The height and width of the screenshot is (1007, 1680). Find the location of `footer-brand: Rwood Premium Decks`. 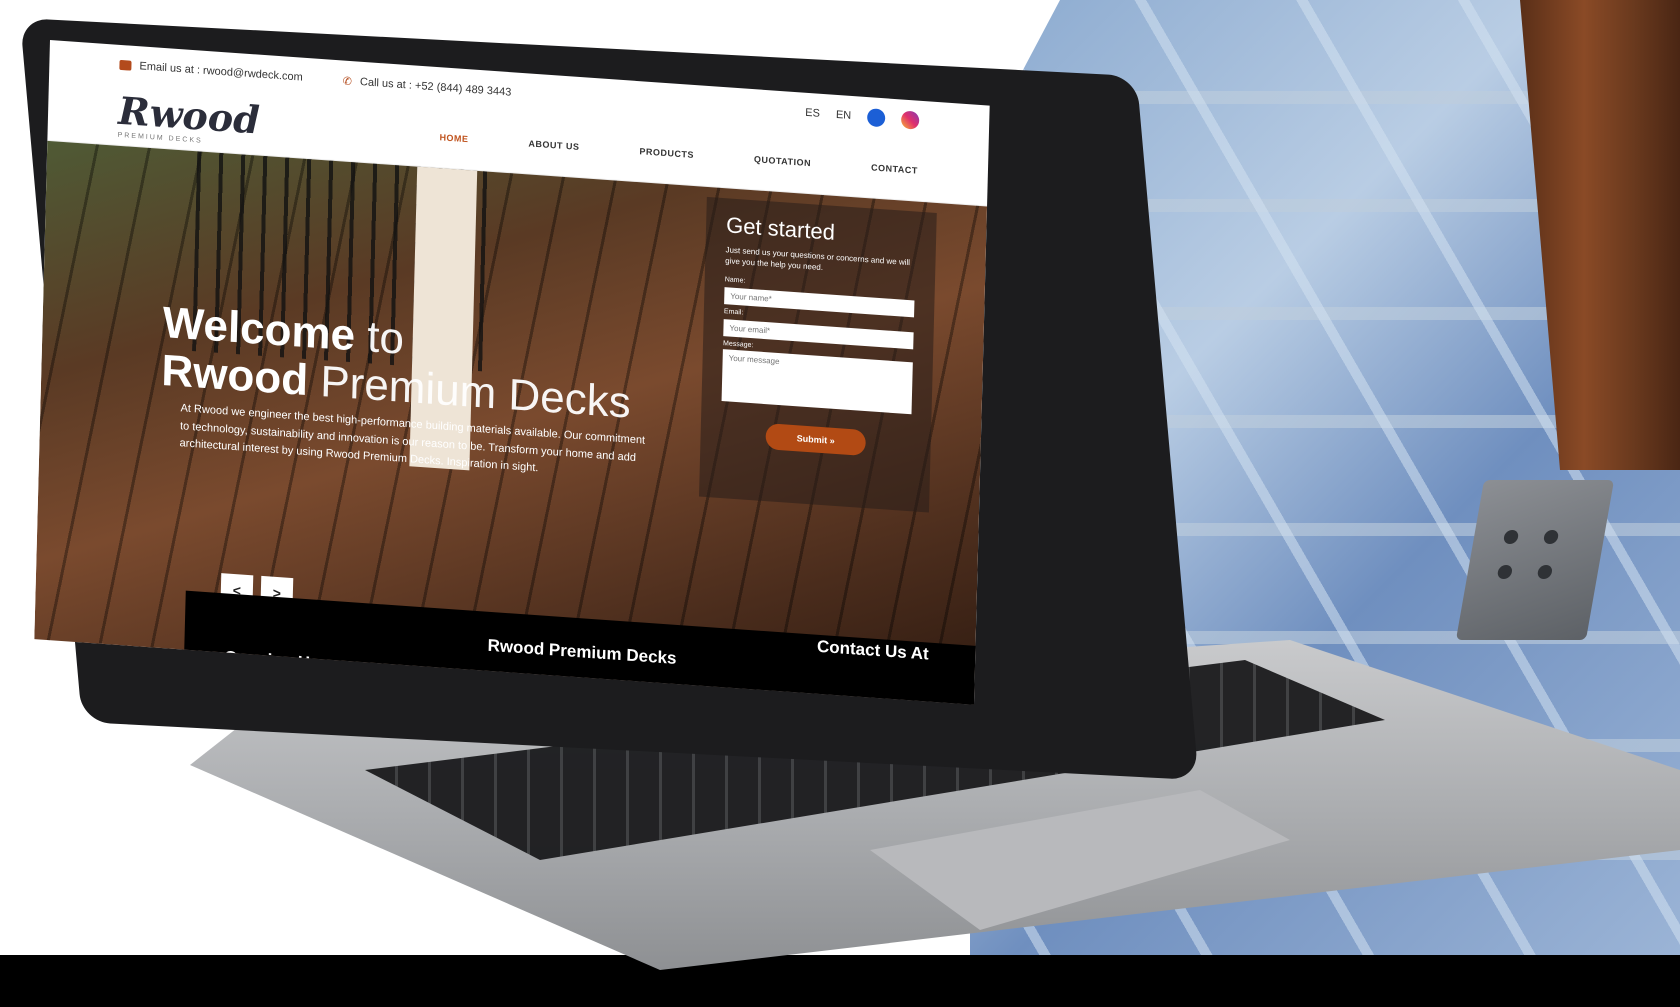

footer-brand: Rwood Premium Decks is located at coordinates (582, 651).